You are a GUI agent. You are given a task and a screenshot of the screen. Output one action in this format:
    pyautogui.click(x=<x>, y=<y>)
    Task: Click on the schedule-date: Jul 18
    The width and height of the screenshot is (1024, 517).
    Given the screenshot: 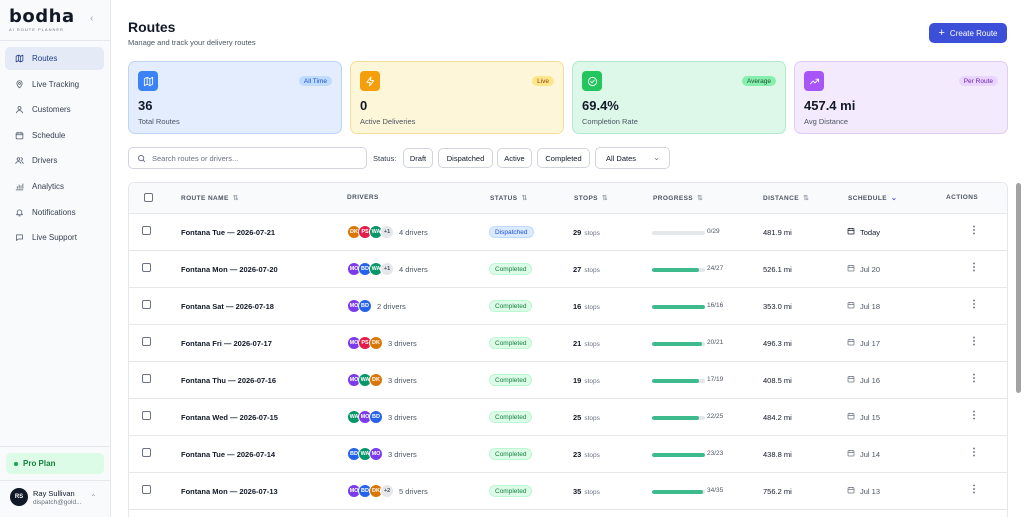 What is the action you would take?
    pyautogui.click(x=863, y=306)
    